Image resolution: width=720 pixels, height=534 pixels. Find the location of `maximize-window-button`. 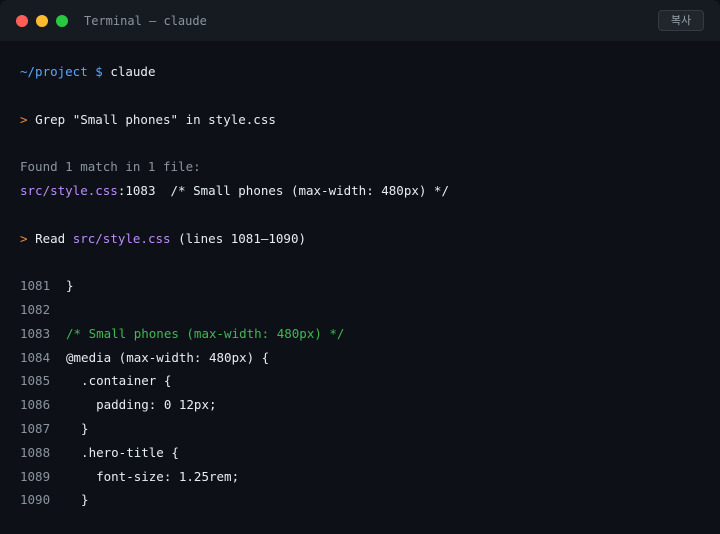

maximize-window-button is located at coordinates (62, 21).